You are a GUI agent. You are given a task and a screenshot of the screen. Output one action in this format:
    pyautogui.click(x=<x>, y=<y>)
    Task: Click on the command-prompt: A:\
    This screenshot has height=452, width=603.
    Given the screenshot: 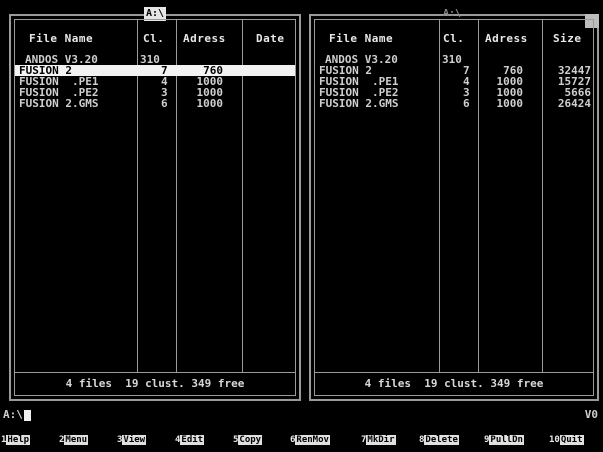 What is the action you would take?
    pyautogui.click(x=17, y=415)
    